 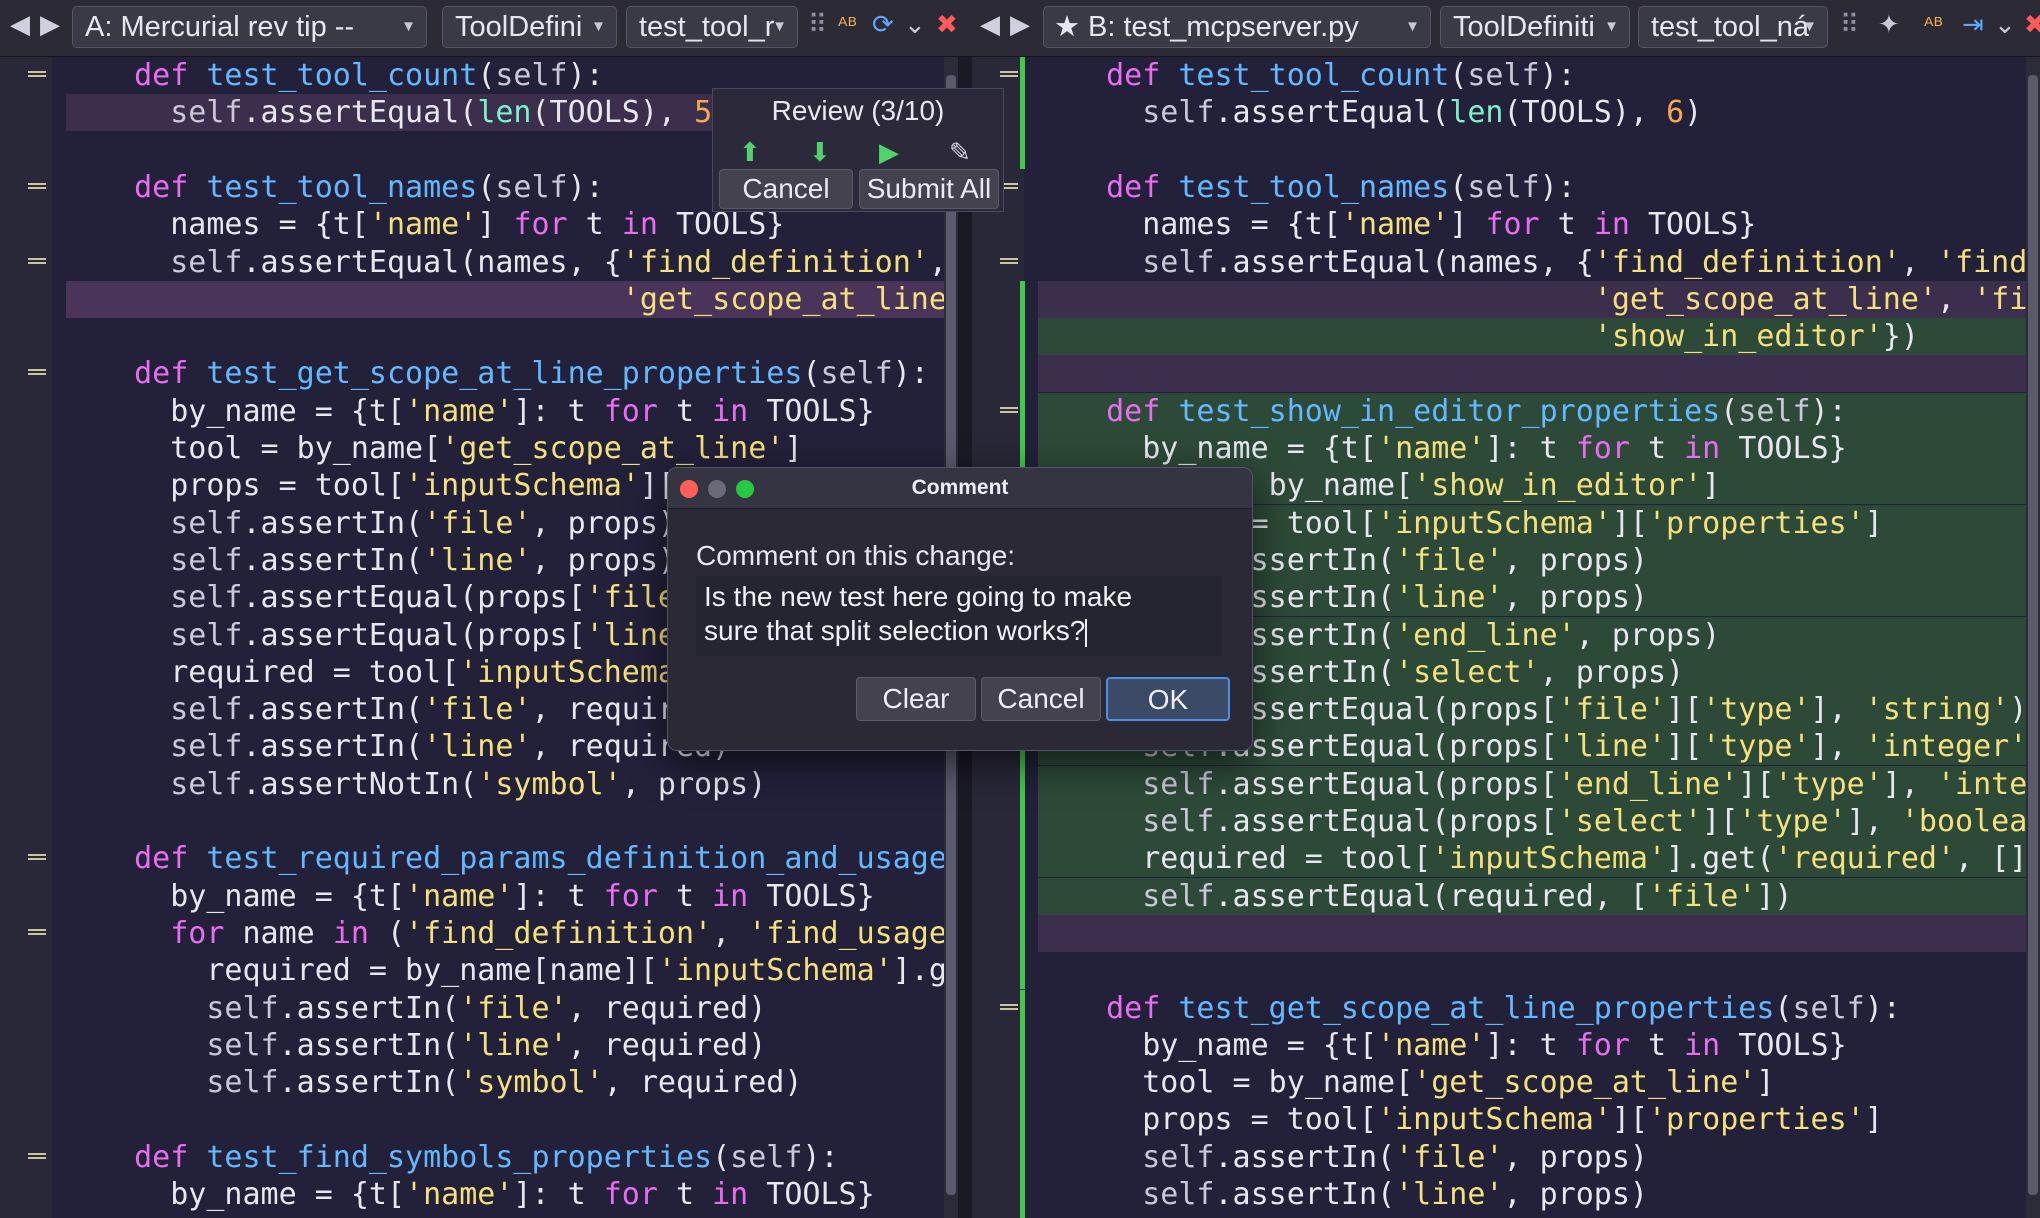 What do you see at coordinates (929, 189) in the screenshot?
I see `submit-all-button: Submit All` at bounding box center [929, 189].